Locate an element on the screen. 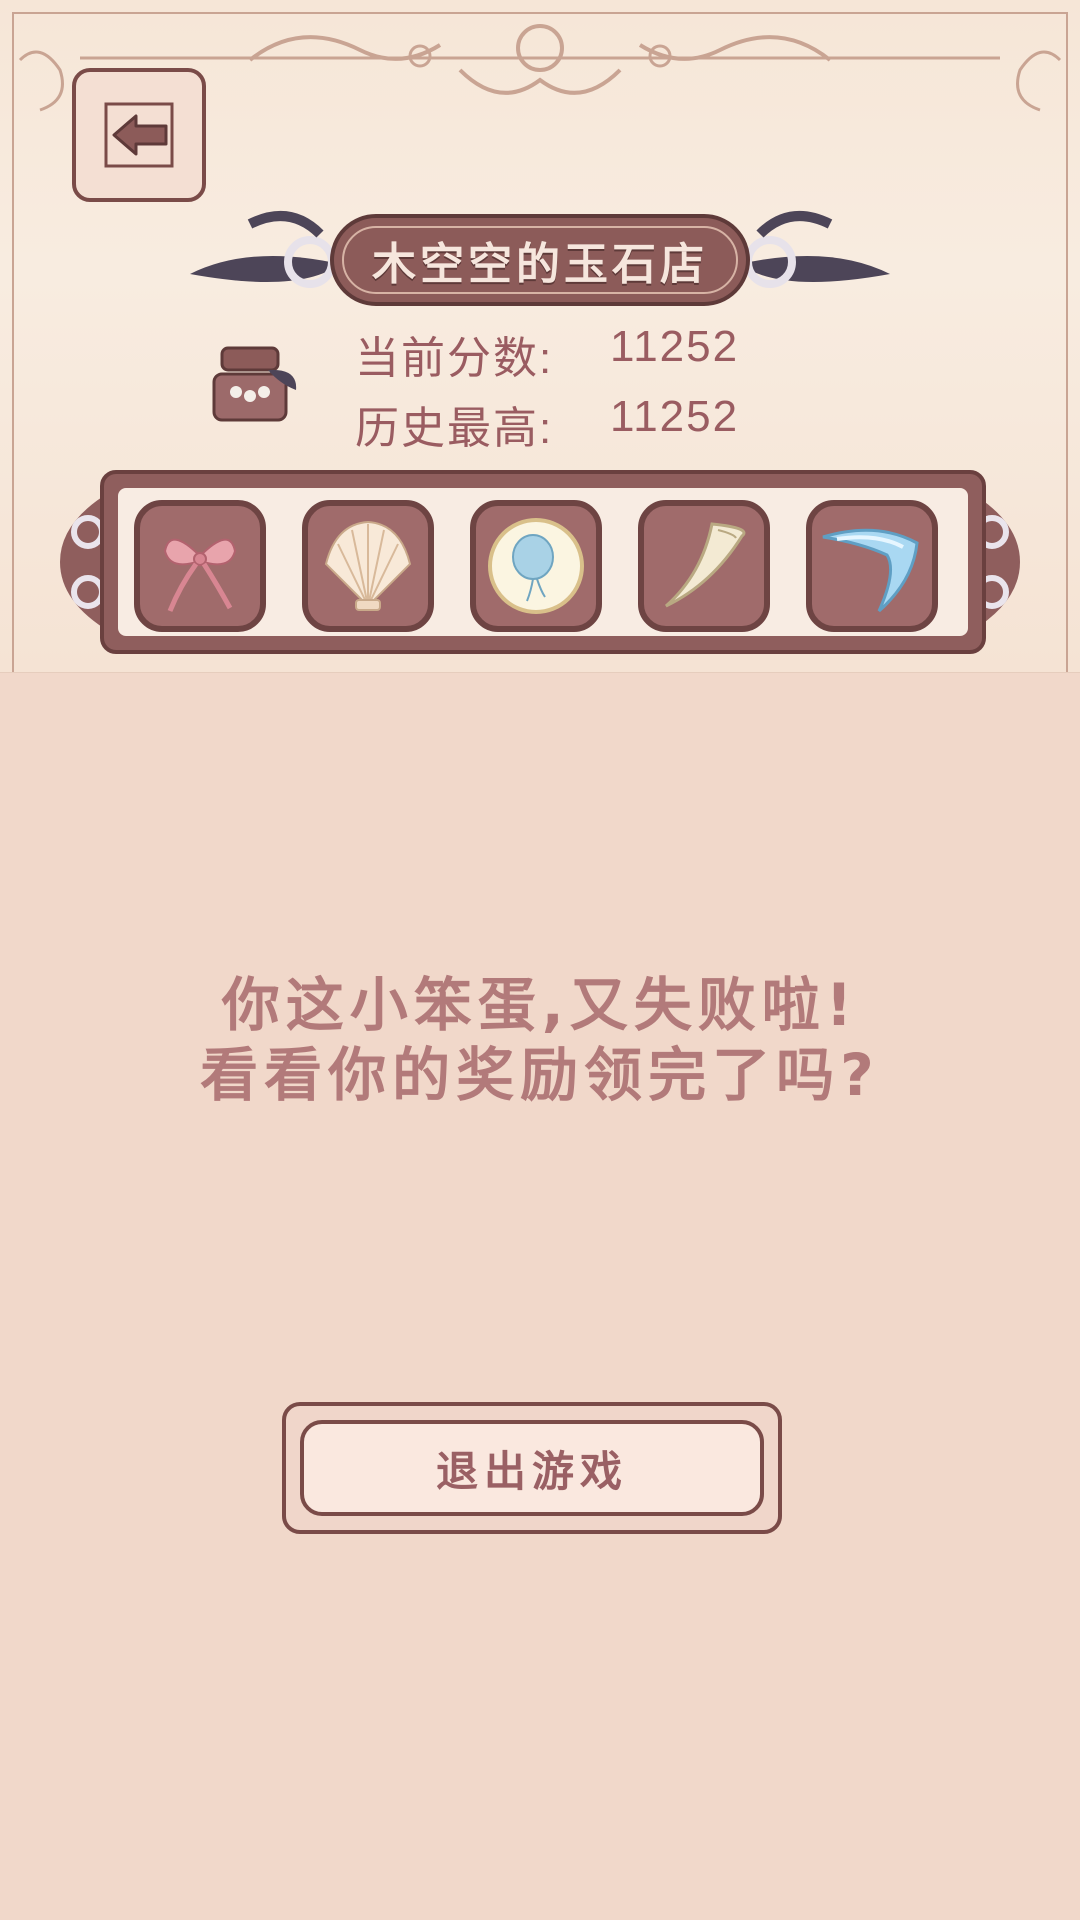 This screenshot has width=1080, height=1920. item-slot-boomerang is located at coordinates (872, 566).